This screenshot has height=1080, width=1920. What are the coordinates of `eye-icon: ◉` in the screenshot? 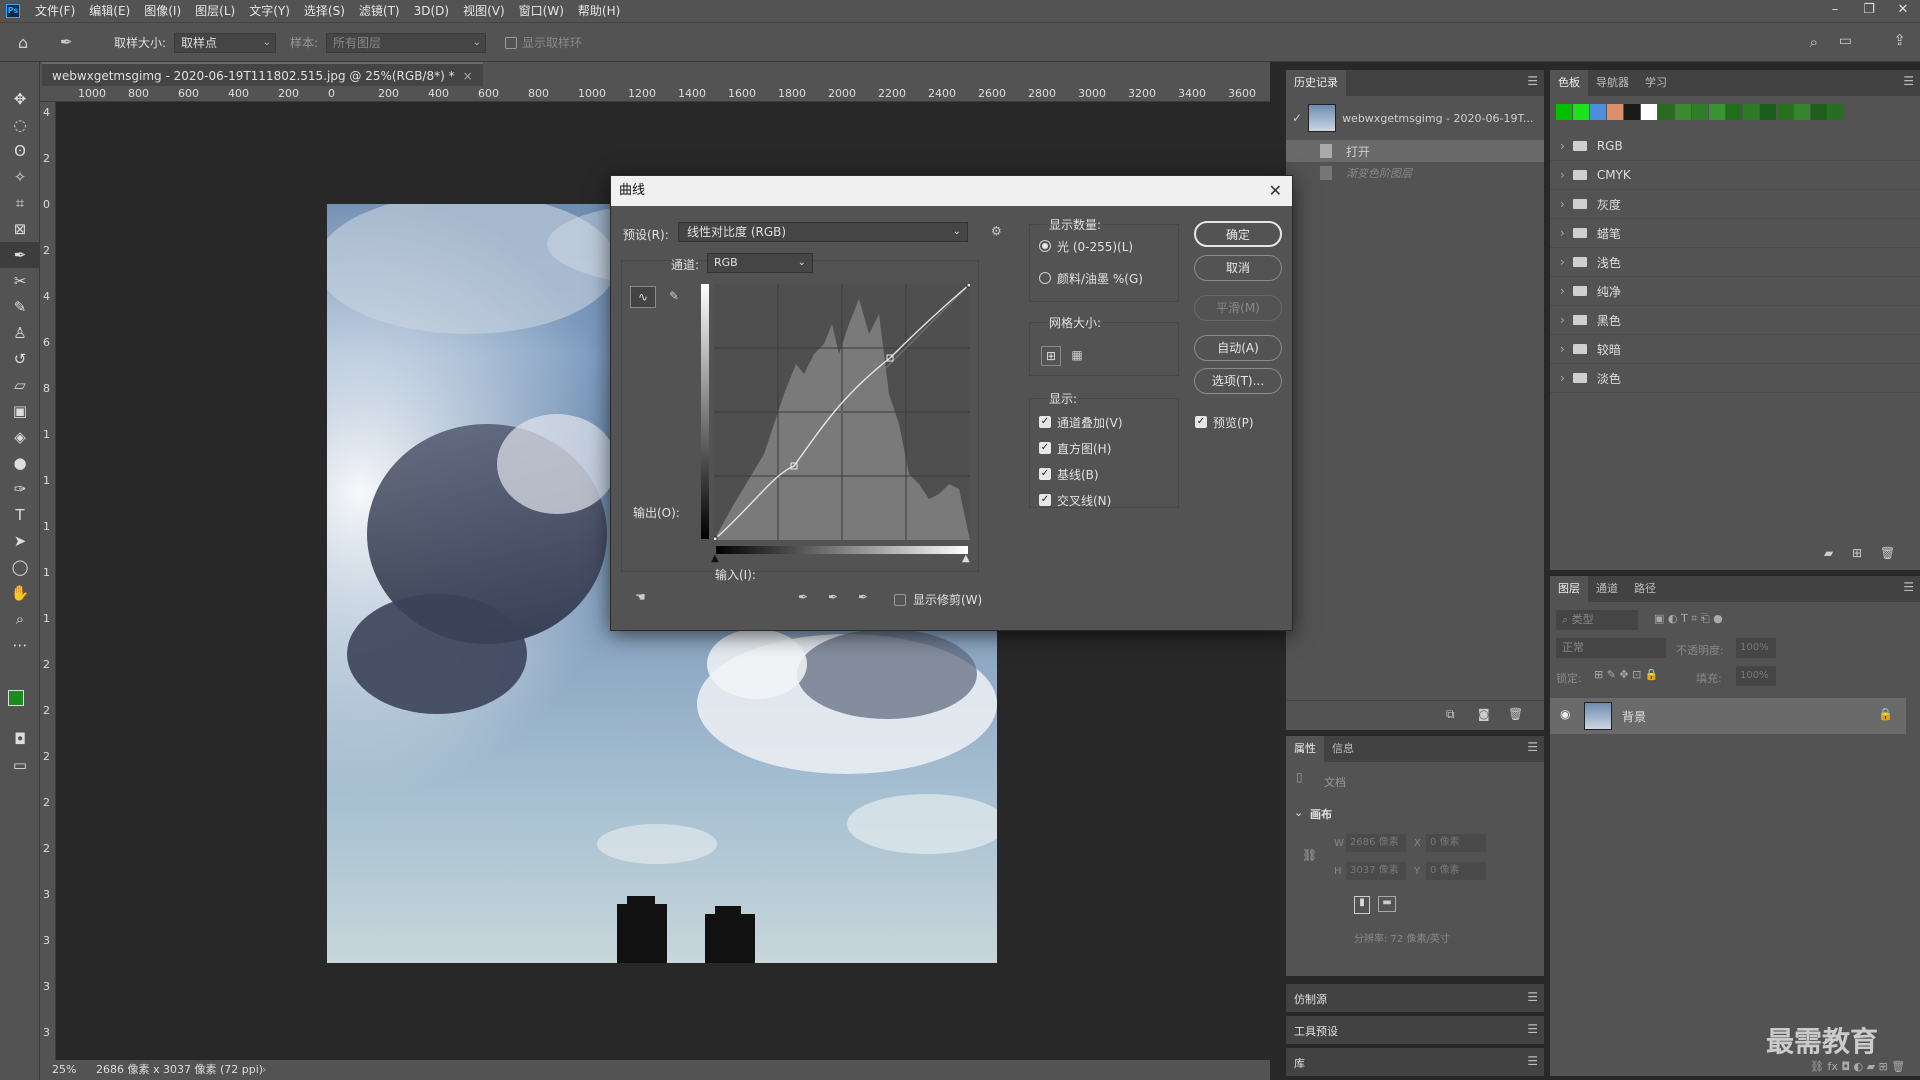 It's located at (1565, 714).